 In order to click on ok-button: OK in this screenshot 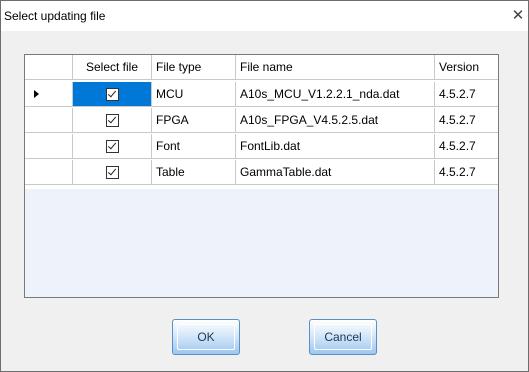, I will do `click(206, 337)`.